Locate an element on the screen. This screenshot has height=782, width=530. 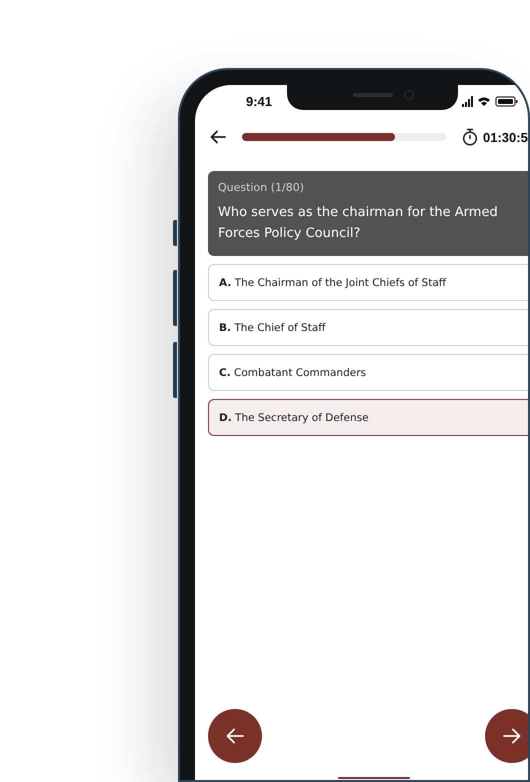
answer-option: A. The Chairman of the Joint Chiefs of Staff is located at coordinates (368, 282).